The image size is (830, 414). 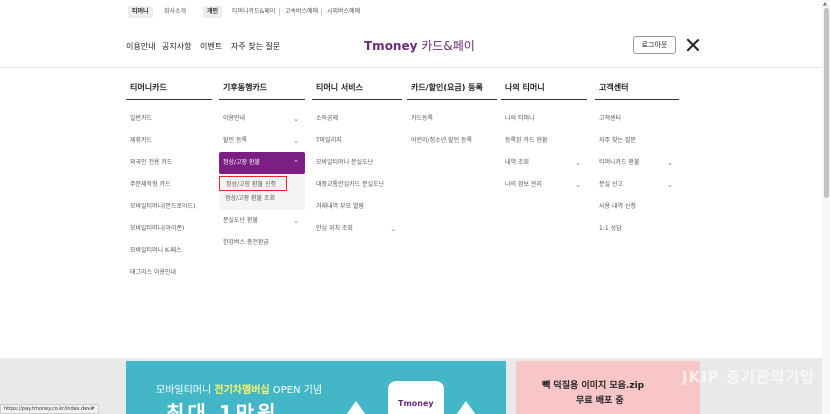 What do you see at coordinates (175, 12) in the screenshot?
I see `util-tab-company: 회사소개` at bounding box center [175, 12].